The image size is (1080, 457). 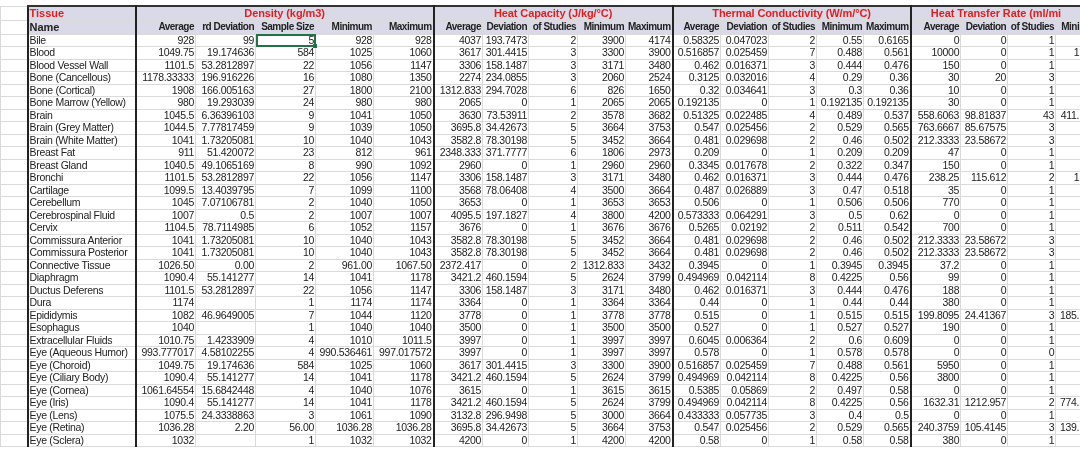 I want to click on table-cell: 1632.31, so click(x=935, y=402).